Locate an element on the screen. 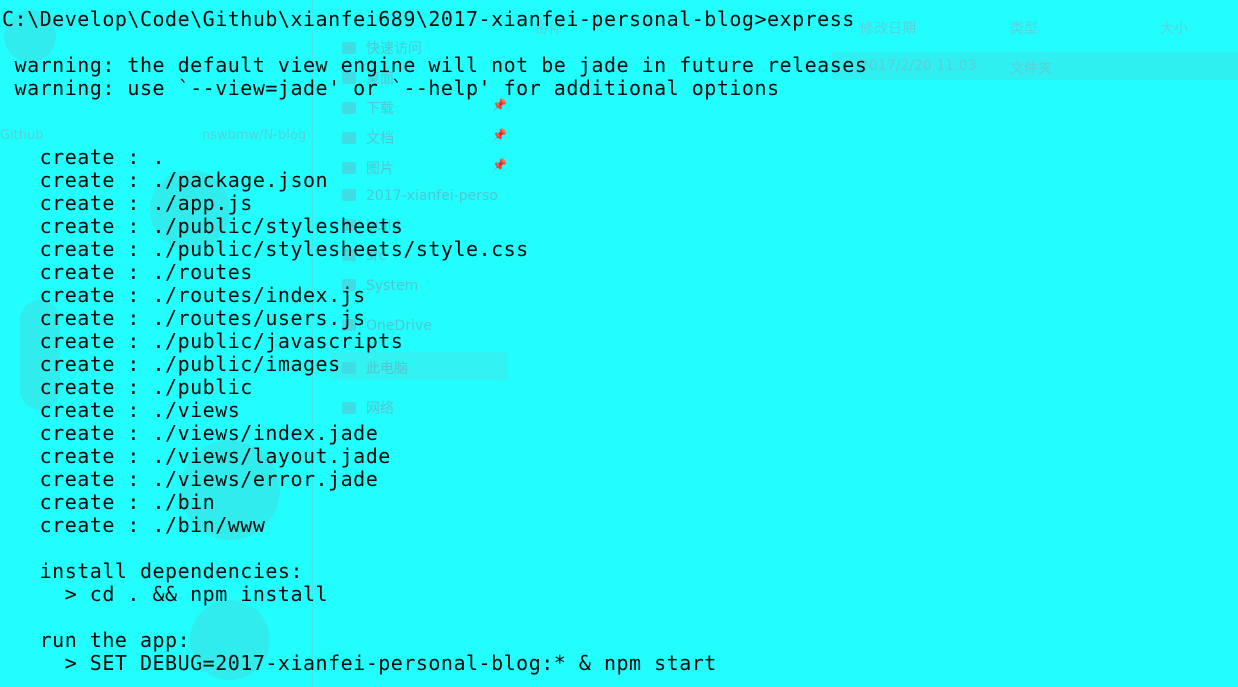  create-output-line: create : ./bin is located at coordinates (109, 502).